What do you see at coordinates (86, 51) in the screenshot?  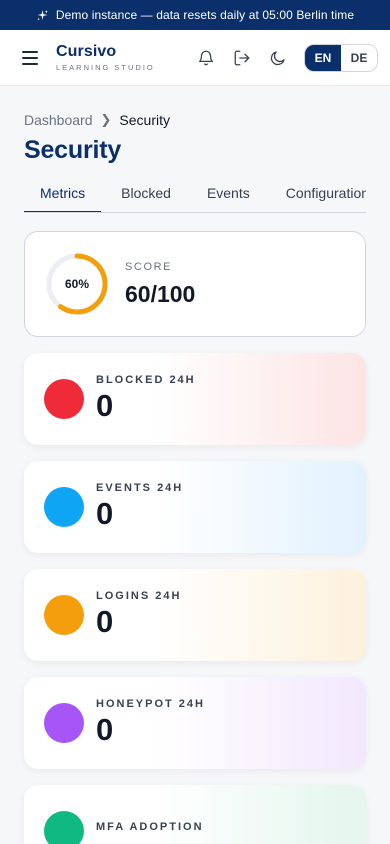 I see `brand-name: Cursivo` at bounding box center [86, 51].